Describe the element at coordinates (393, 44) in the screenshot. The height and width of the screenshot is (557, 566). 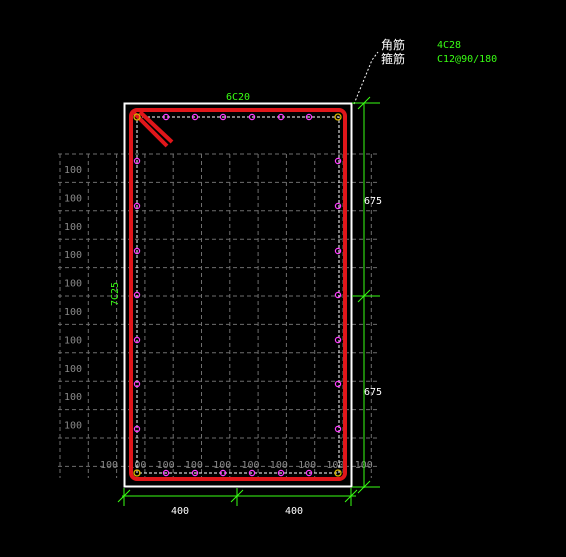
I see `corner-bar-label: 角筋` at that location.